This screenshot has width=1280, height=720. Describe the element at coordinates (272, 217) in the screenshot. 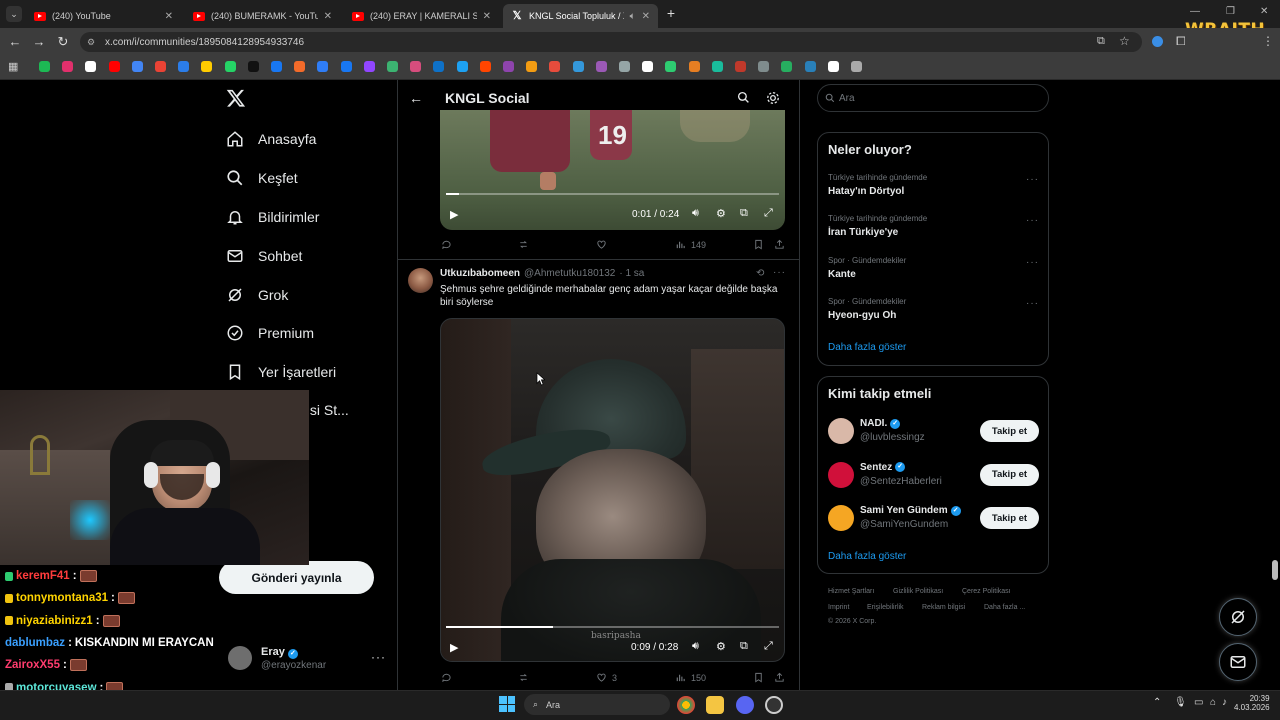

I see `sidebar-item: Bildirimler` at that location.